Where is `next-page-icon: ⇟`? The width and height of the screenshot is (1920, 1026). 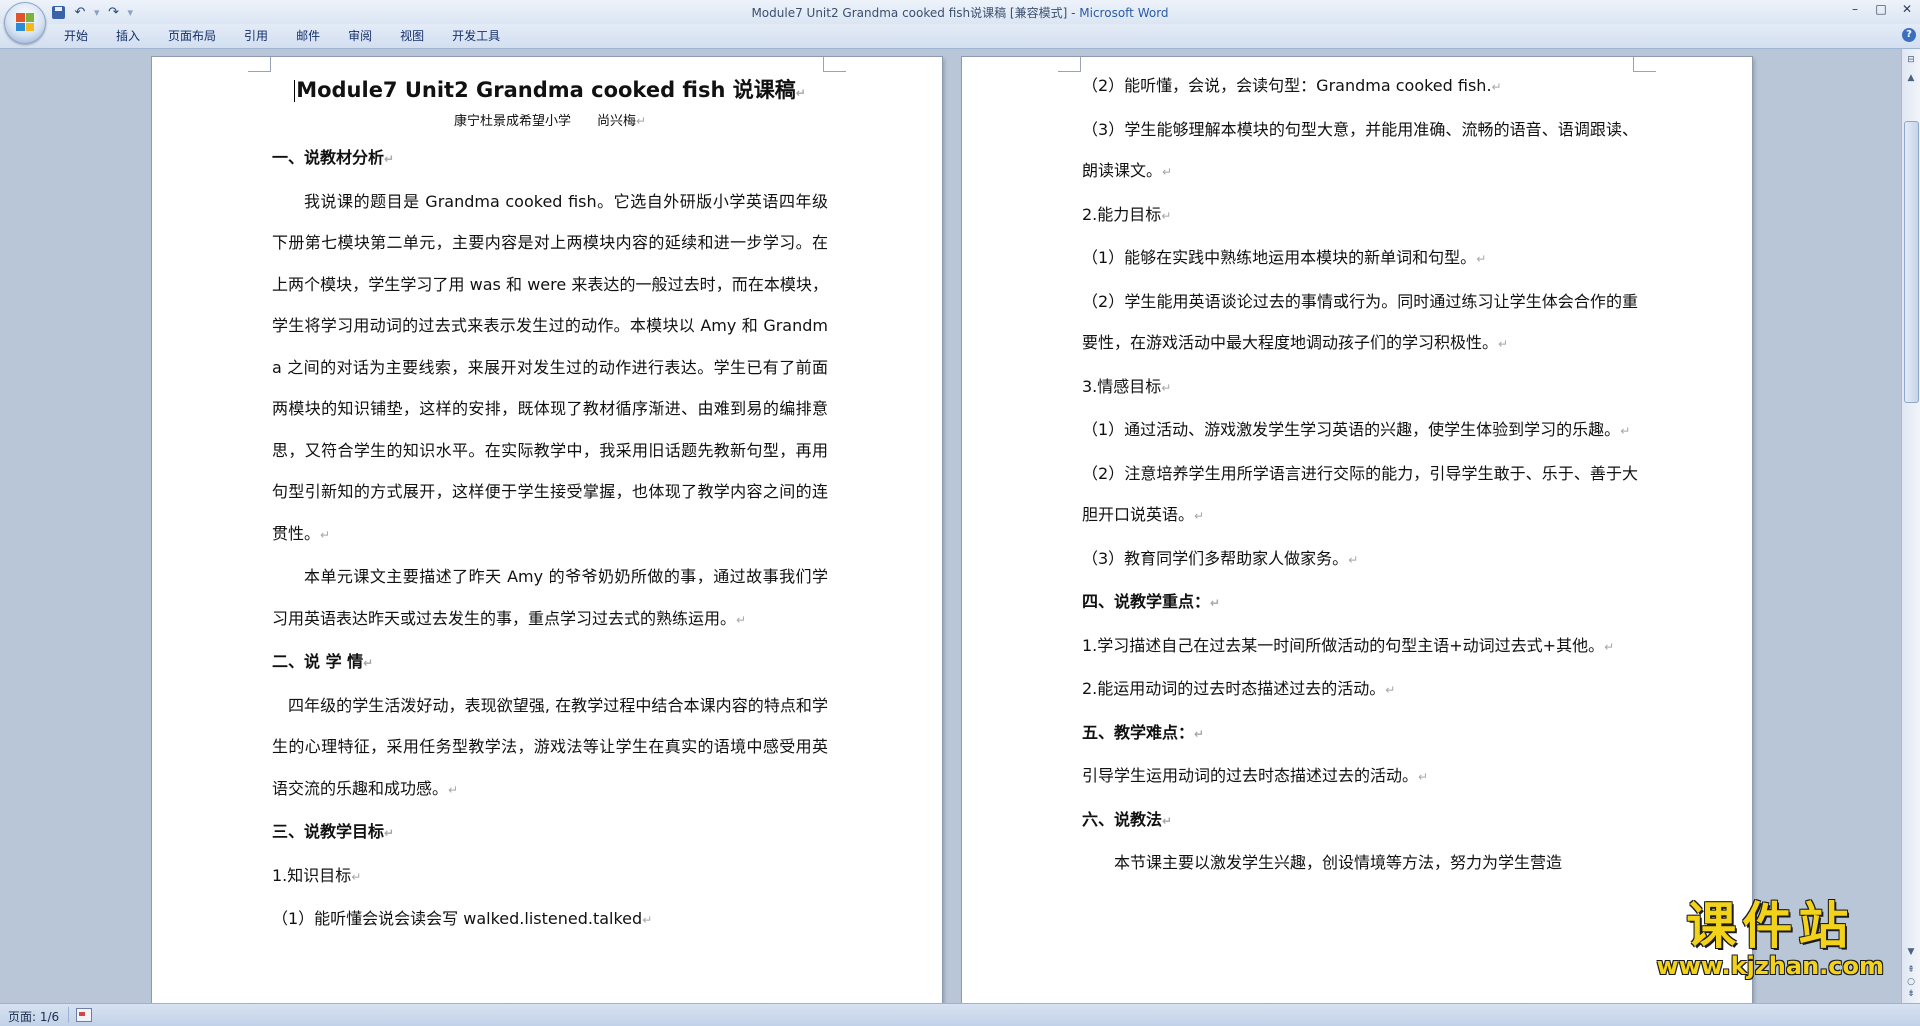 next-page-icon: ⇟ is located at coordinates (1911, 994).